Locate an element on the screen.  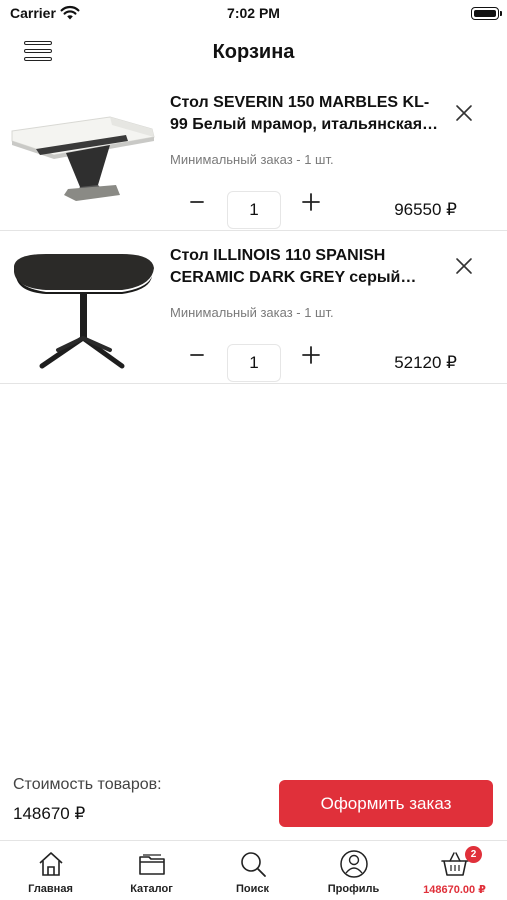
search-icon is located at coordinates (253, 864).